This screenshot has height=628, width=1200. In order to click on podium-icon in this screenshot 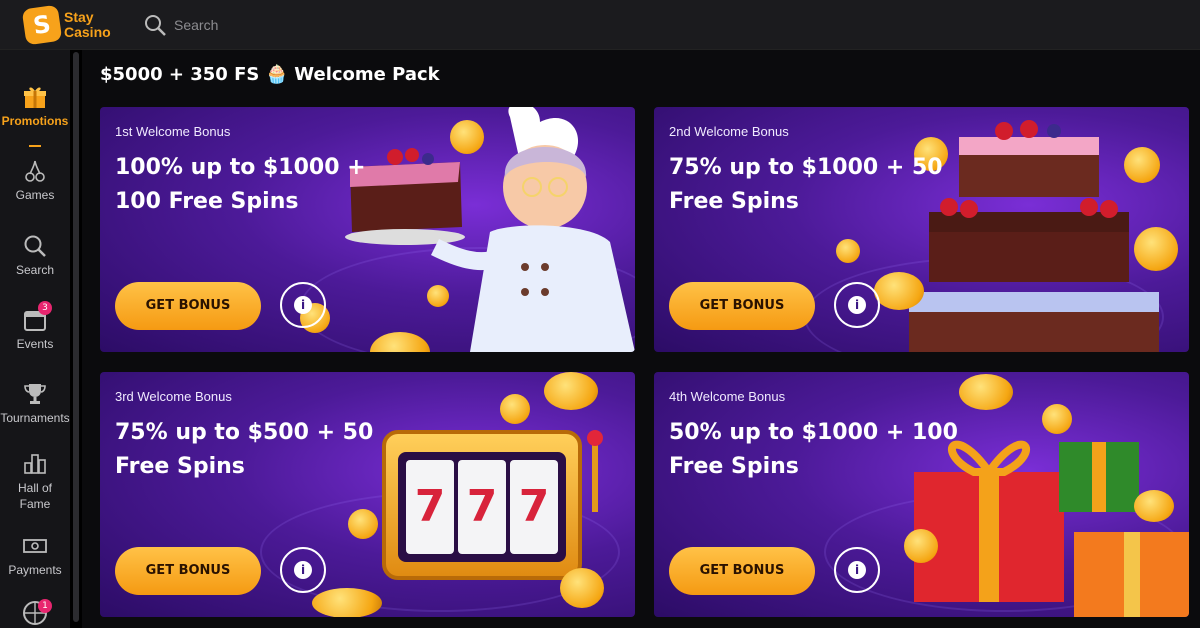, I will do `click(35, 464)`.